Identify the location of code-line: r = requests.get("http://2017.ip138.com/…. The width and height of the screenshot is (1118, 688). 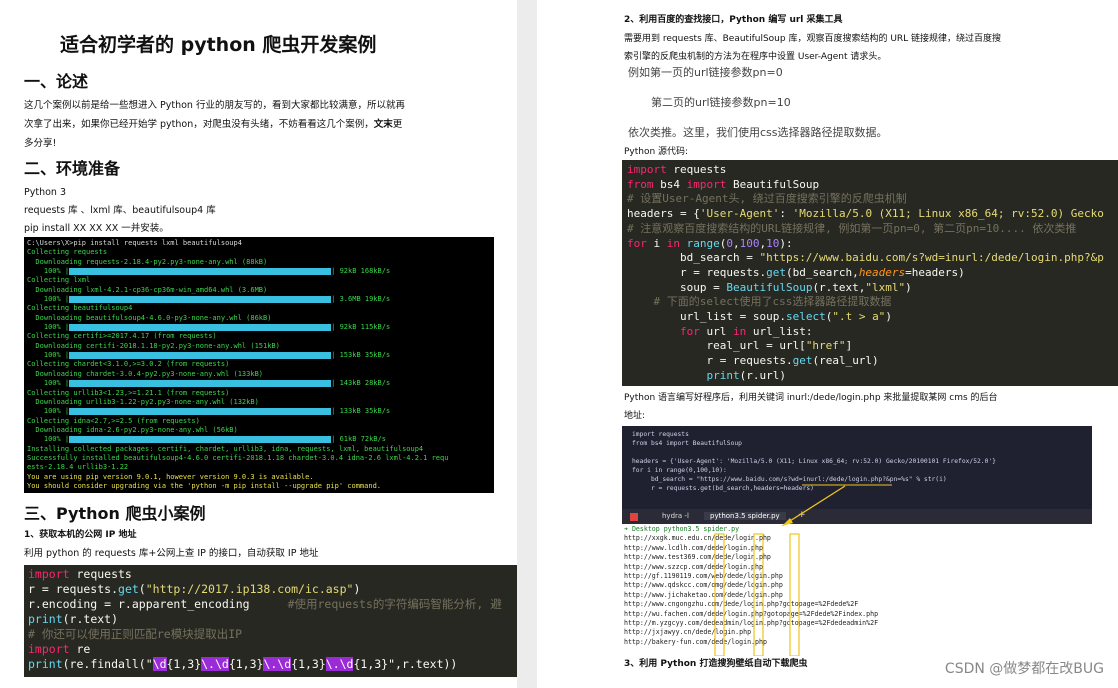
(194, 589).